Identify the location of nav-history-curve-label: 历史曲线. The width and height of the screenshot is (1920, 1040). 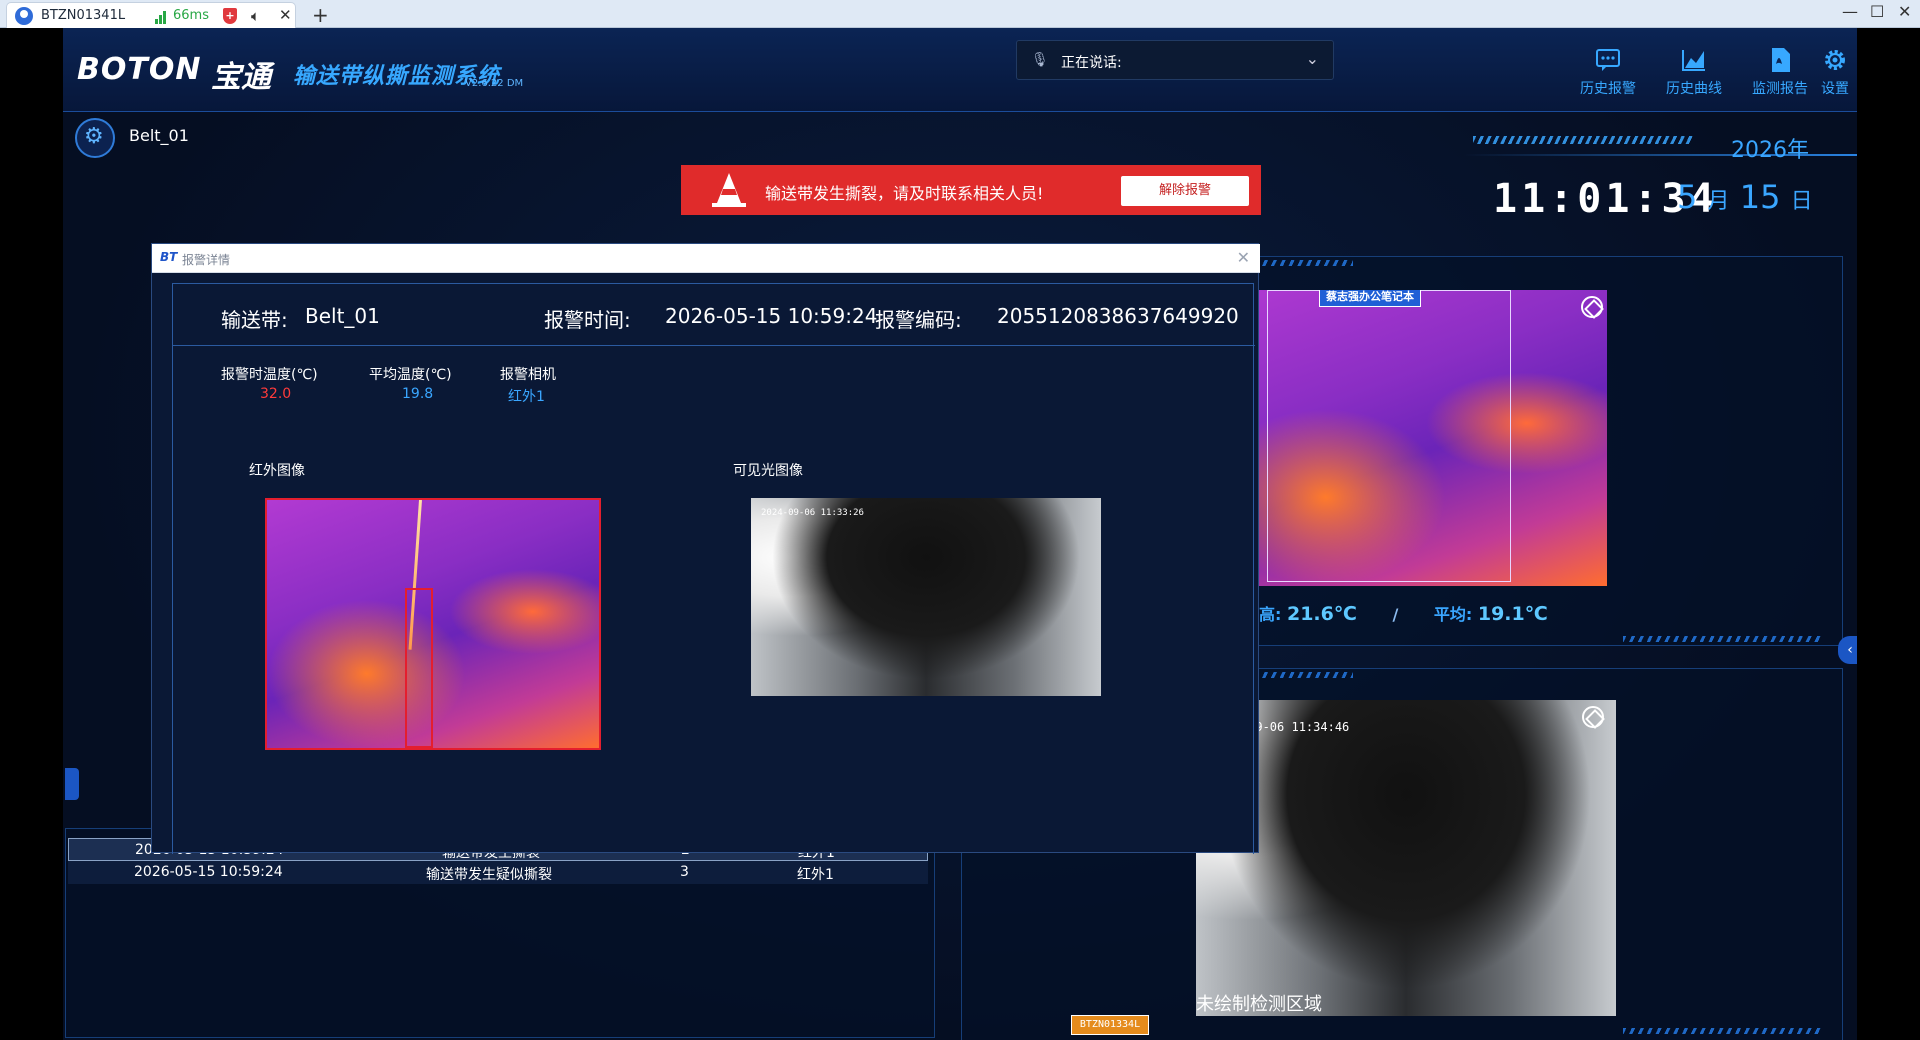
(1694, 89).